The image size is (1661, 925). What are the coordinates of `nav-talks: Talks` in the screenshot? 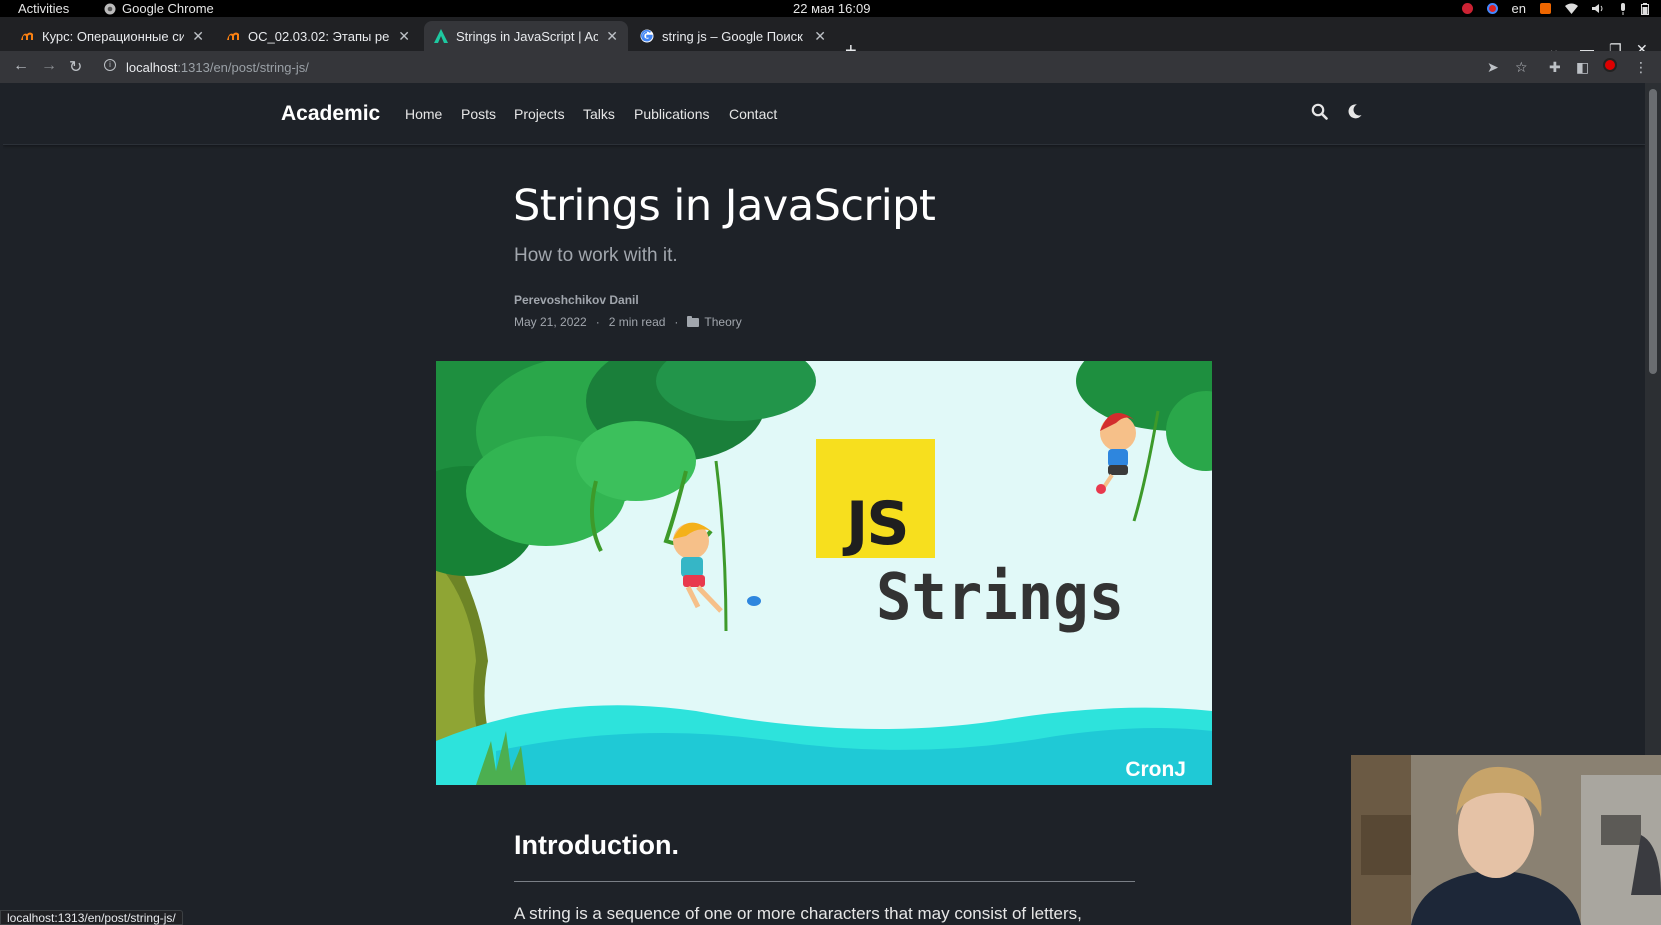 It's located at (599, 114).